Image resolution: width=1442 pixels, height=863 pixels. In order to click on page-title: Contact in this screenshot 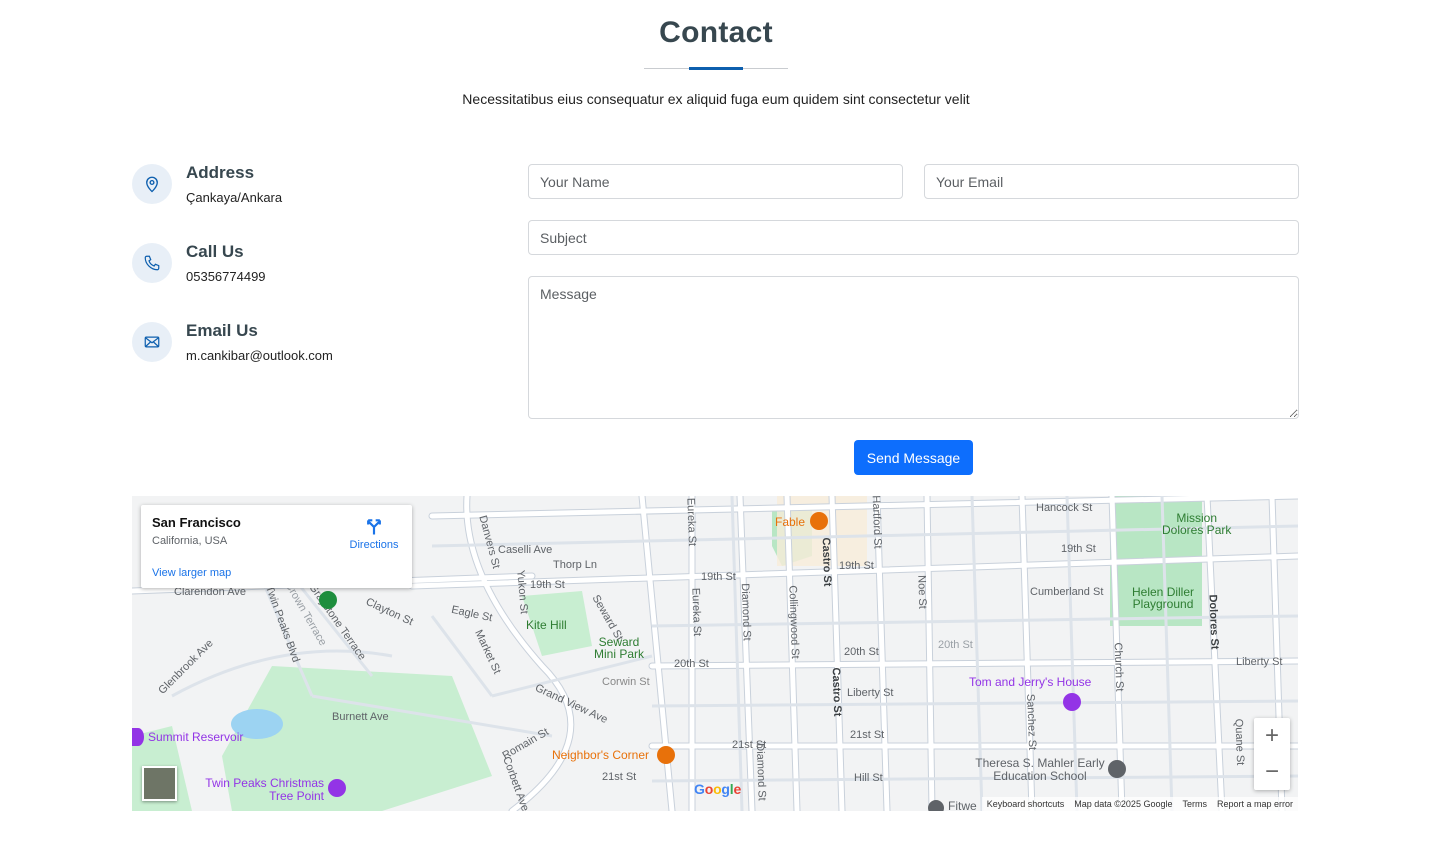, I will do `click(716, 32)`.